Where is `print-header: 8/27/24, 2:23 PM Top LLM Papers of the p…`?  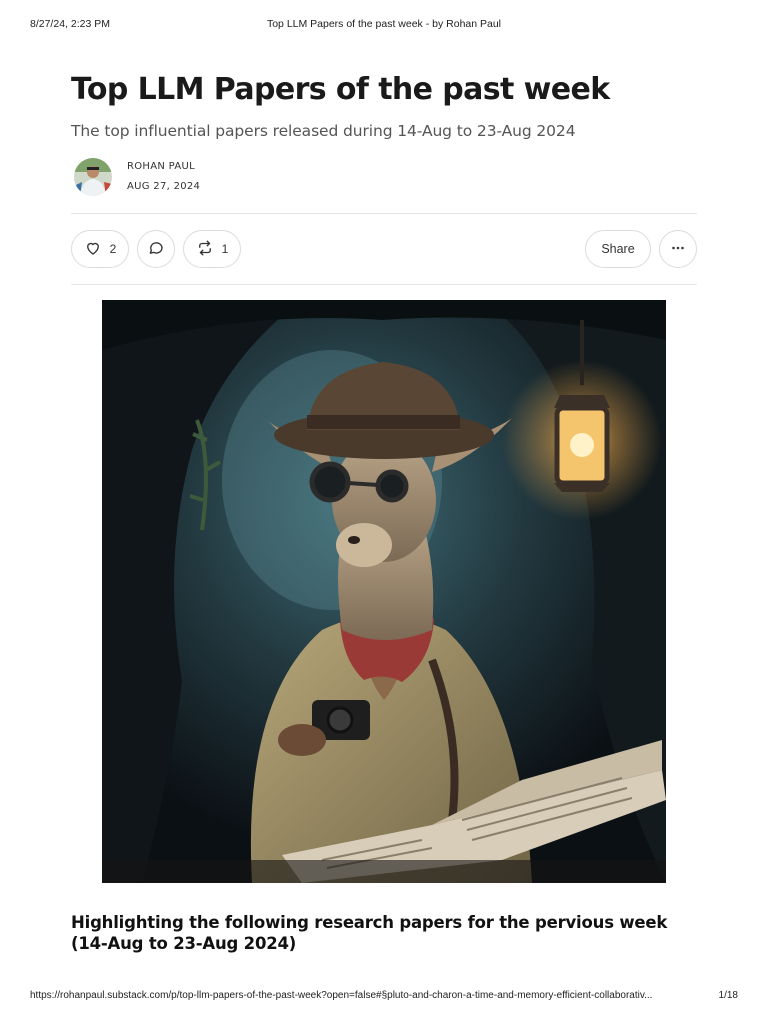 print-header: 8/27/24, 2:23 PM Top LLM Papers of the p… is located at coordinates (384, 25).